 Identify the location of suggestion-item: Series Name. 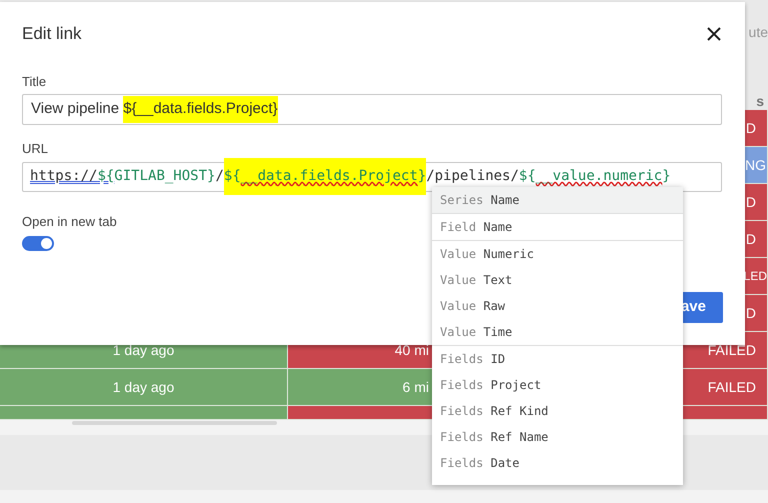
(557, 200).